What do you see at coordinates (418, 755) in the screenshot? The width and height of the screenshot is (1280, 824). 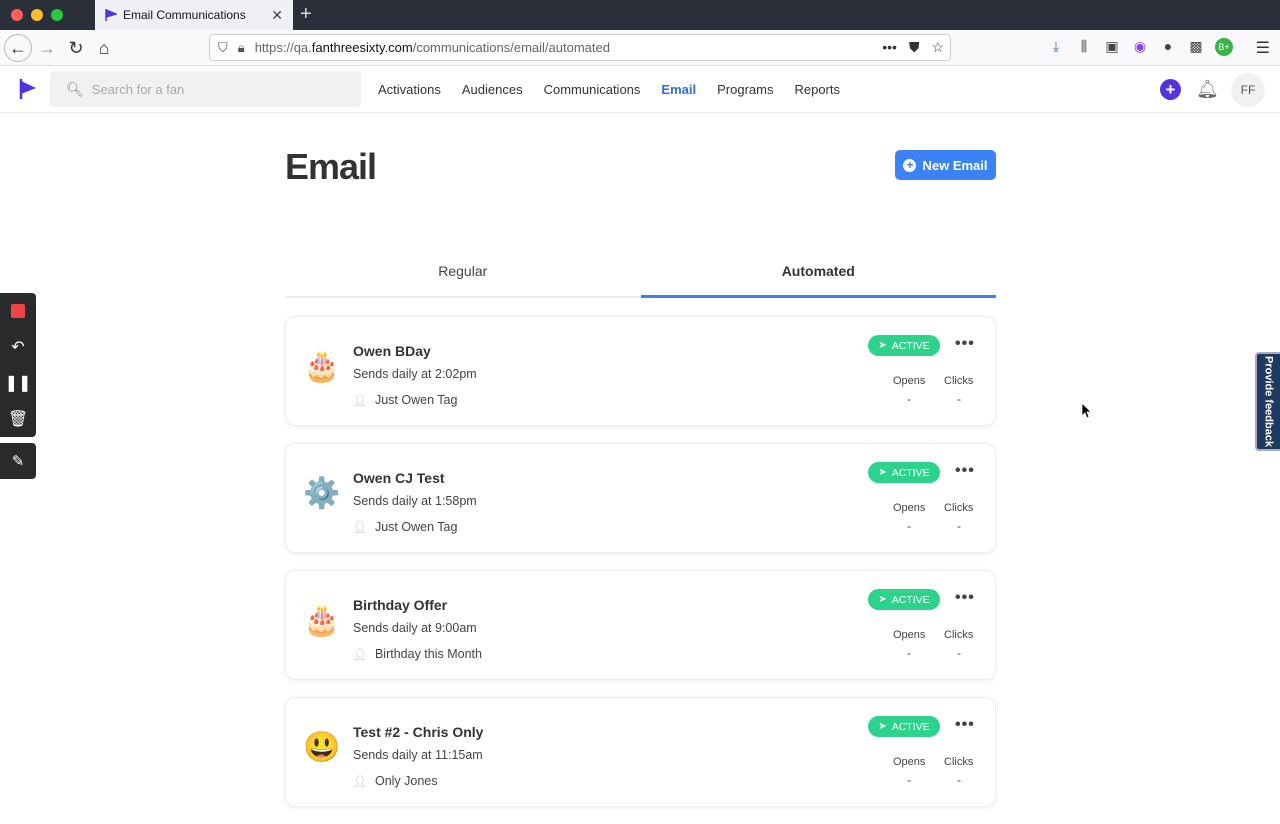 I see `email-schedule: Sends daily at 11:15am` at bounding box center [418, 755].